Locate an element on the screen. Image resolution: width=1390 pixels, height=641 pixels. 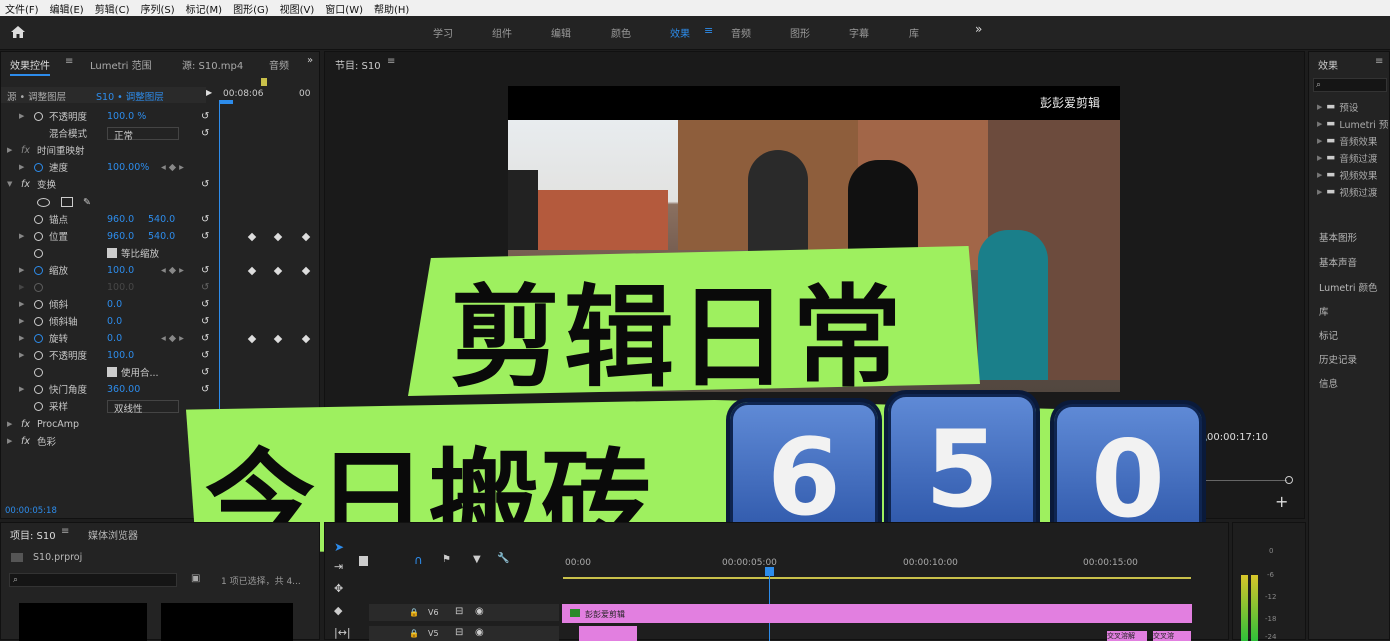
more-workspaces-button: » is located at coordinates (978, 29).